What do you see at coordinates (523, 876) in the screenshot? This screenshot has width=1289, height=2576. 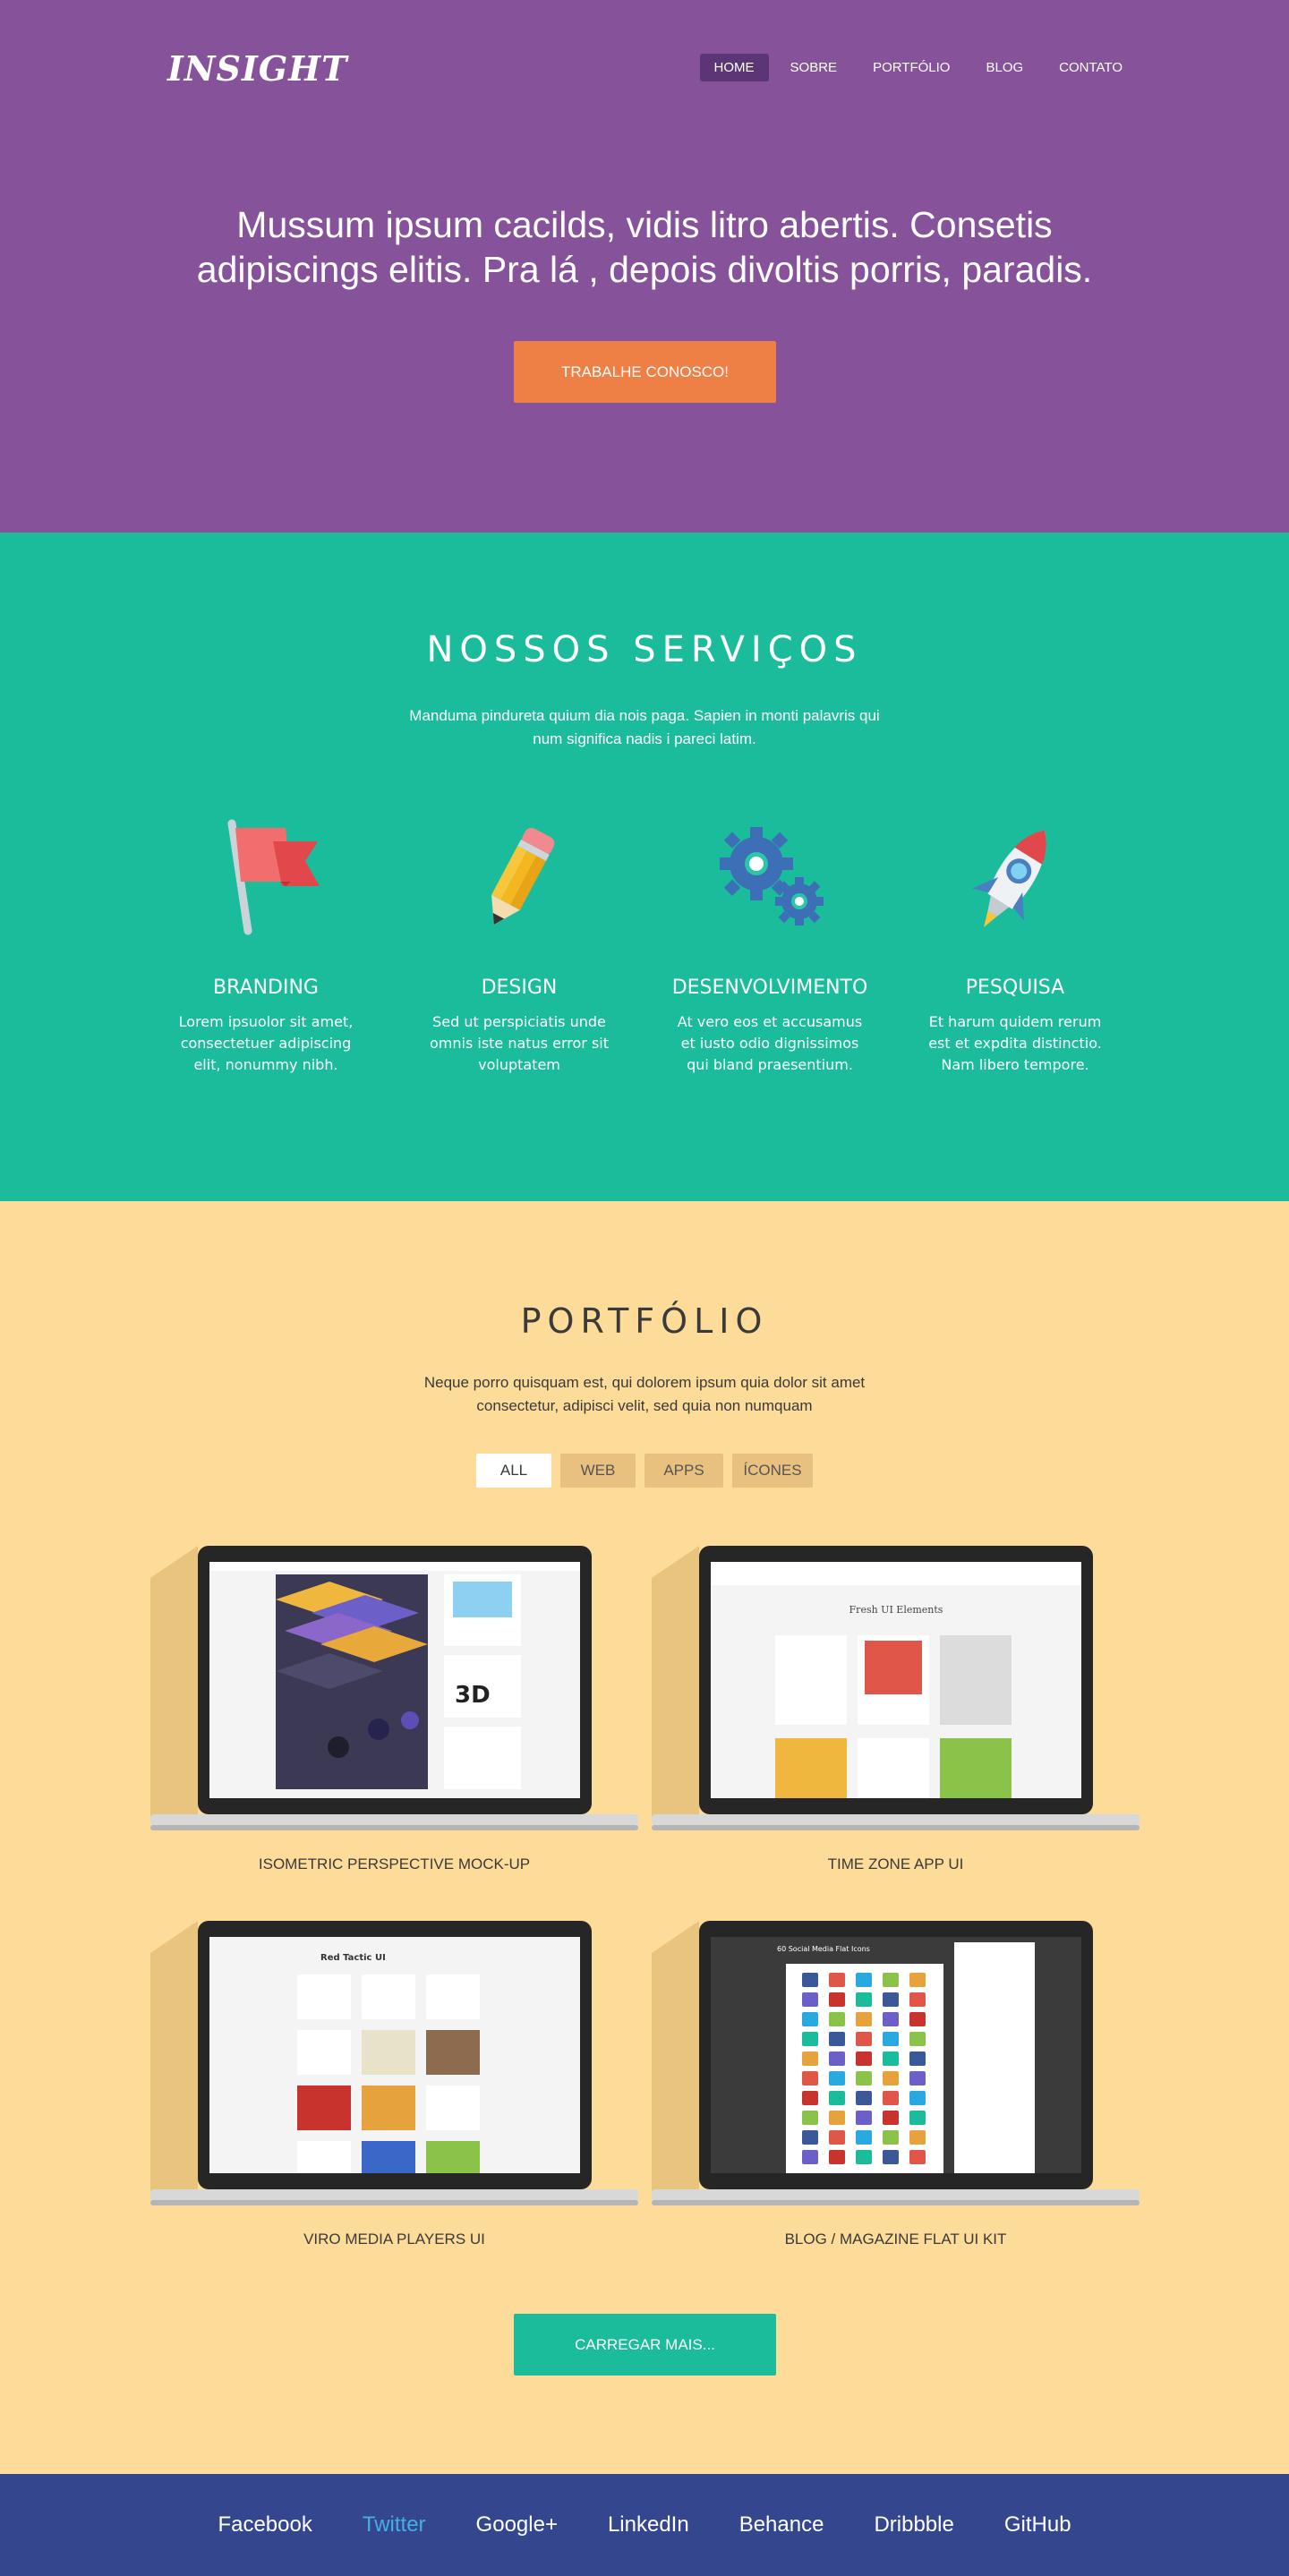 I see `pencil-icon` at bounding box center [523, 876].